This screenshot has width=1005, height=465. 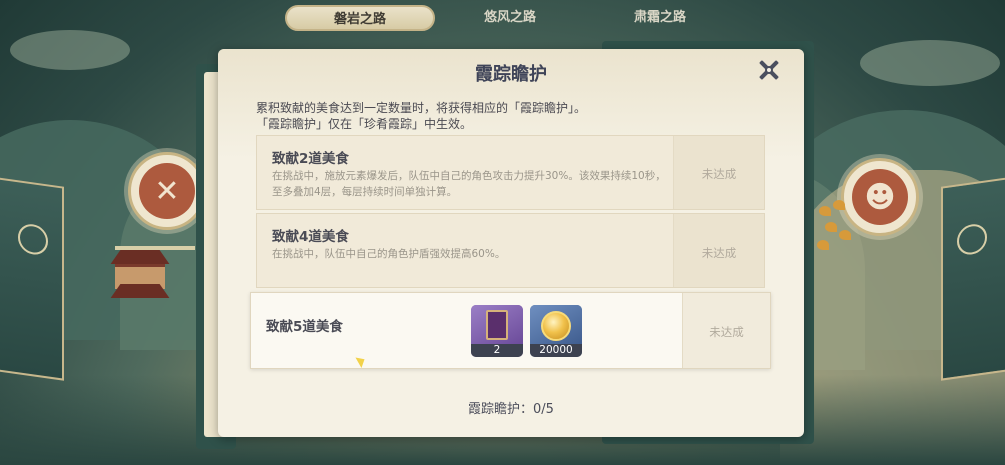 I want to click on close-button, so click(x=769, y=70).